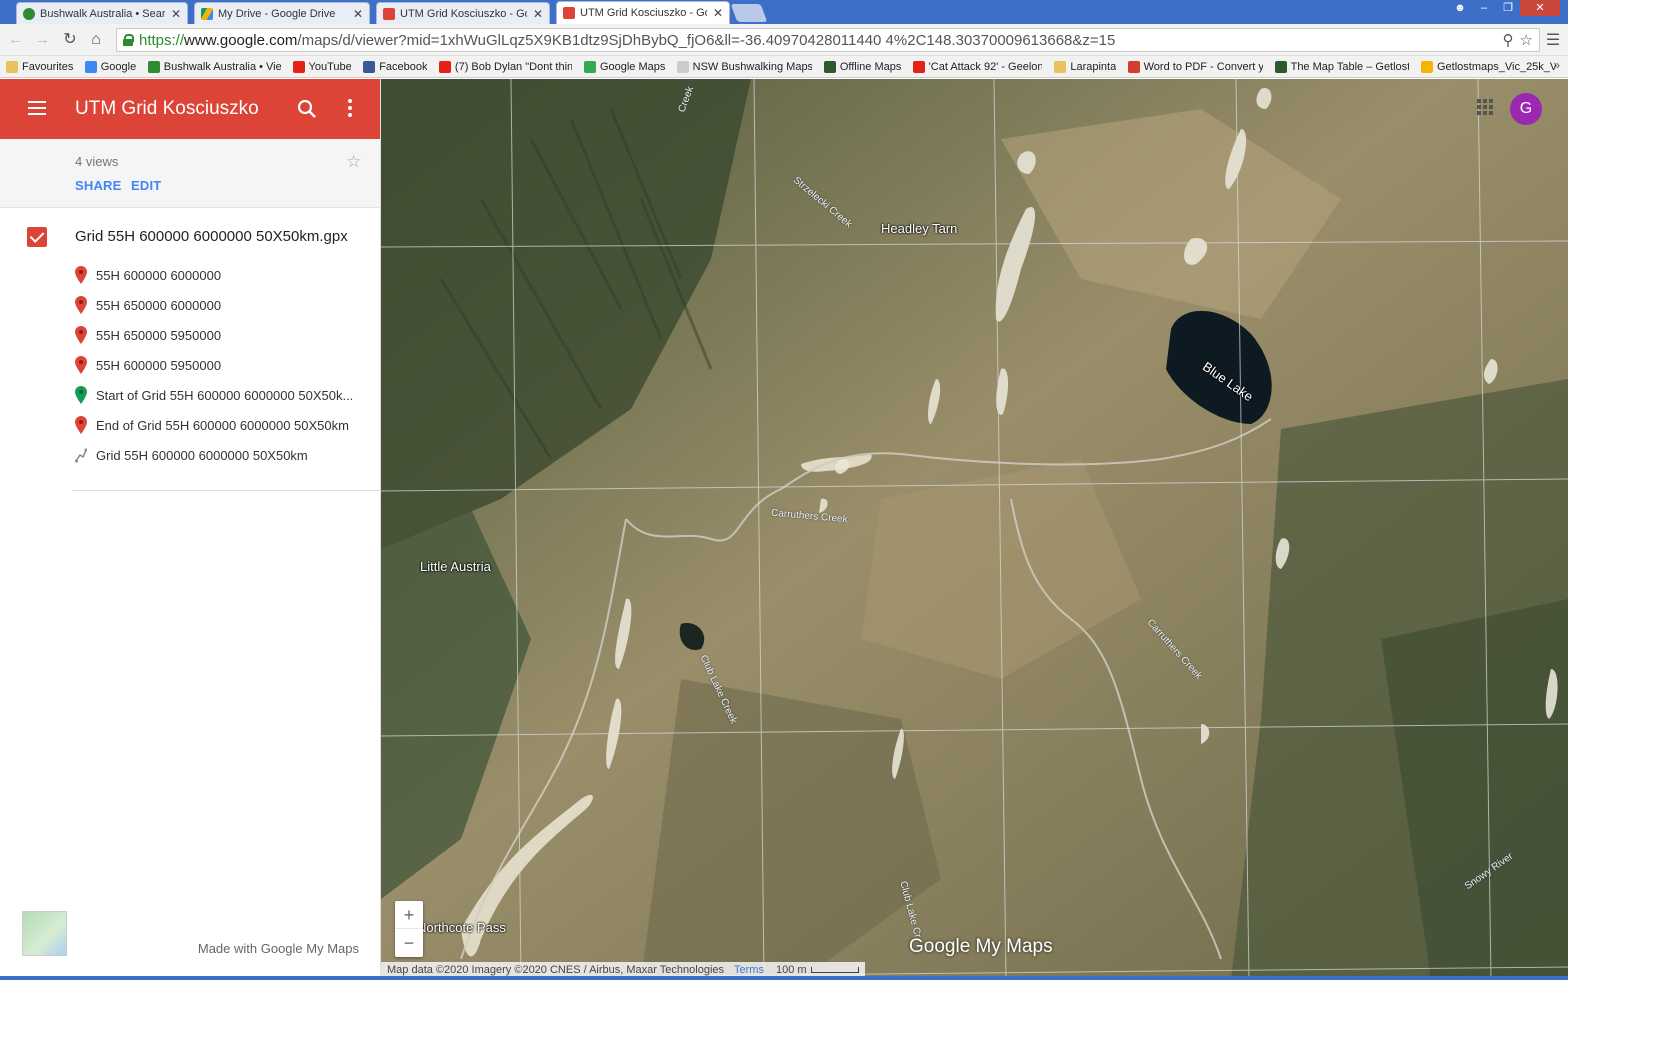 The width and height of the screenshot is (1680, 1050). I want to click on user-icon: ☻, so click(1460, 8).